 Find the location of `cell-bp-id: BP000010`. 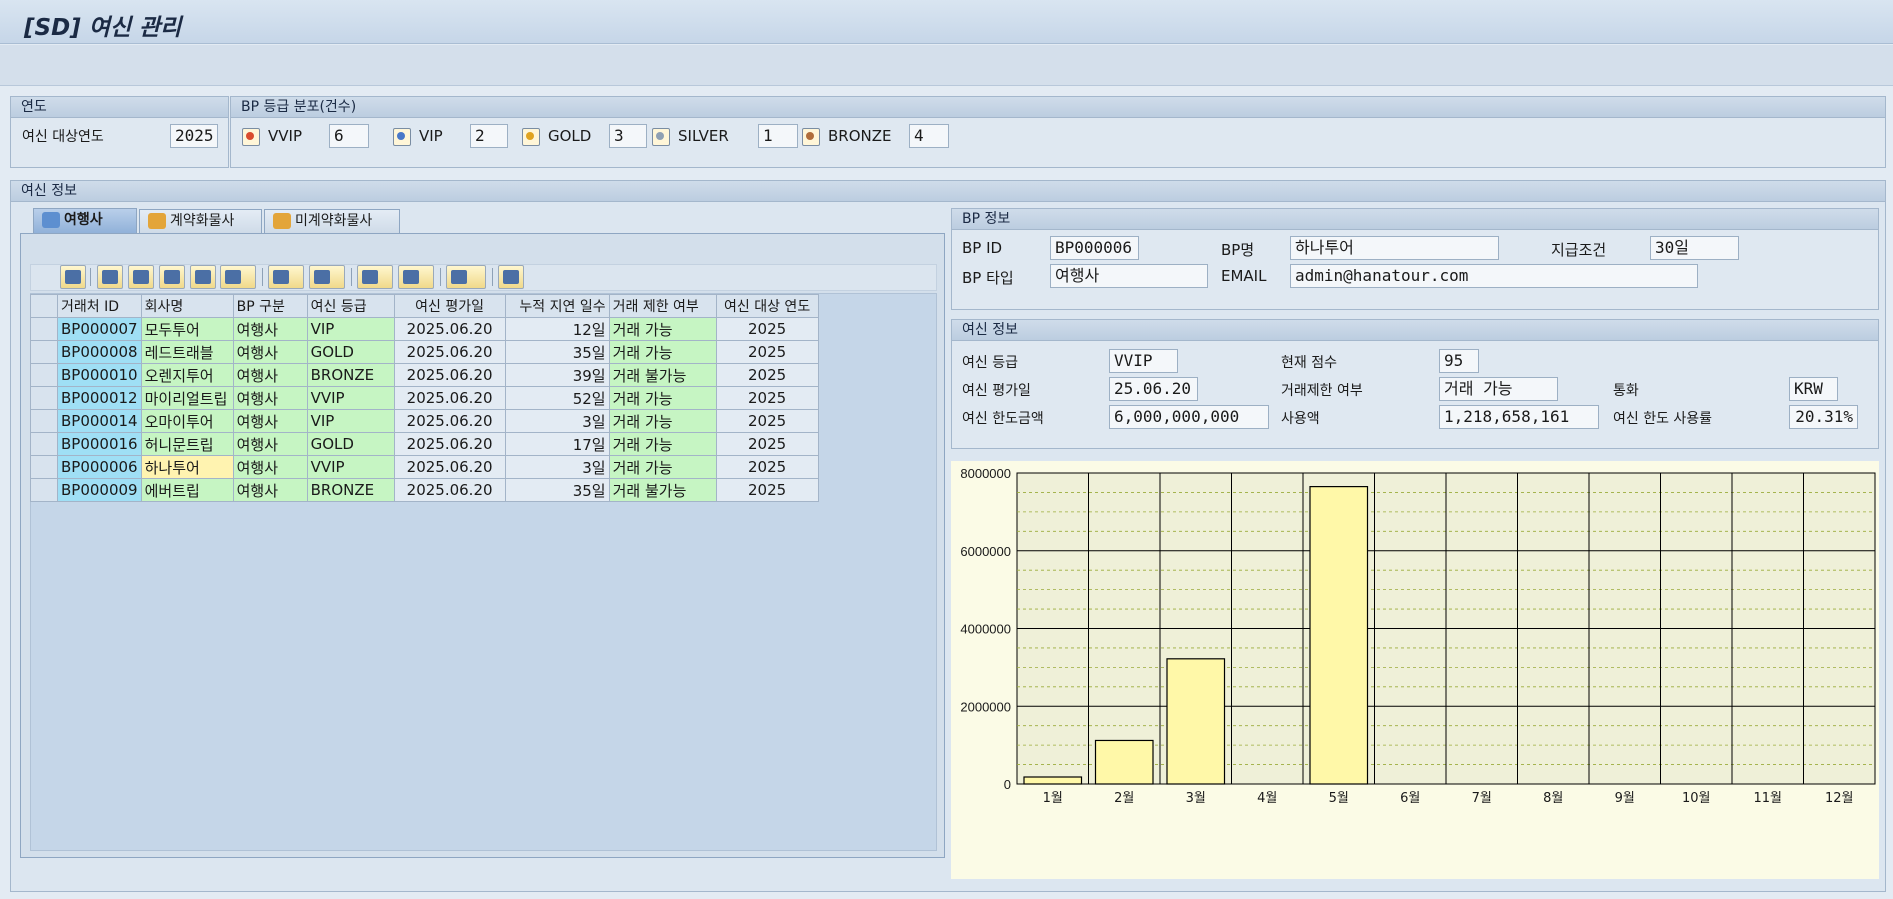

cell-bp-id: BP000010 is located at coordinates (99, 375).